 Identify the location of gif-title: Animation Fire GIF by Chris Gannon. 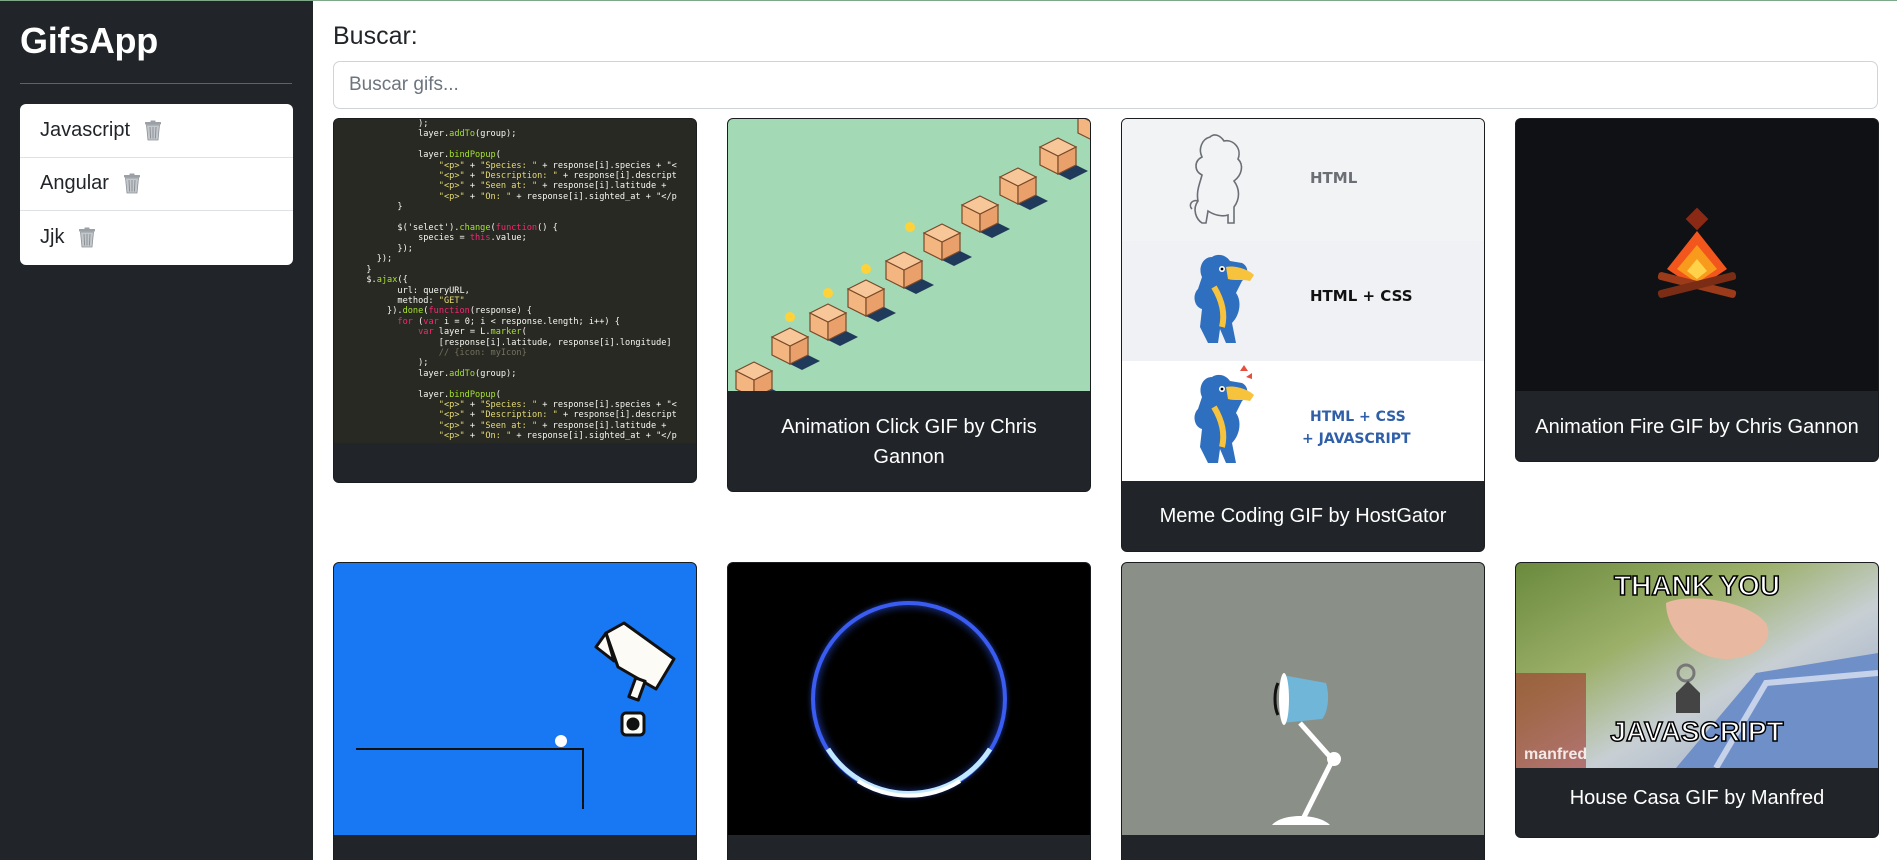
(1697, 427).